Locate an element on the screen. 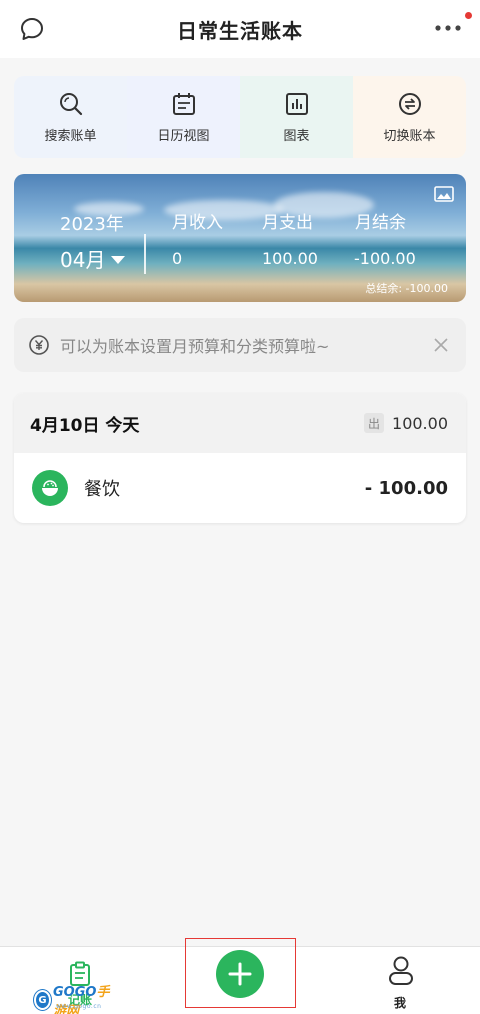 The image size is (480, 1014). day-record-card: 4月10日 今天 出 100.00 餐饮 - 100.00 is located at coordinates (240, 458).